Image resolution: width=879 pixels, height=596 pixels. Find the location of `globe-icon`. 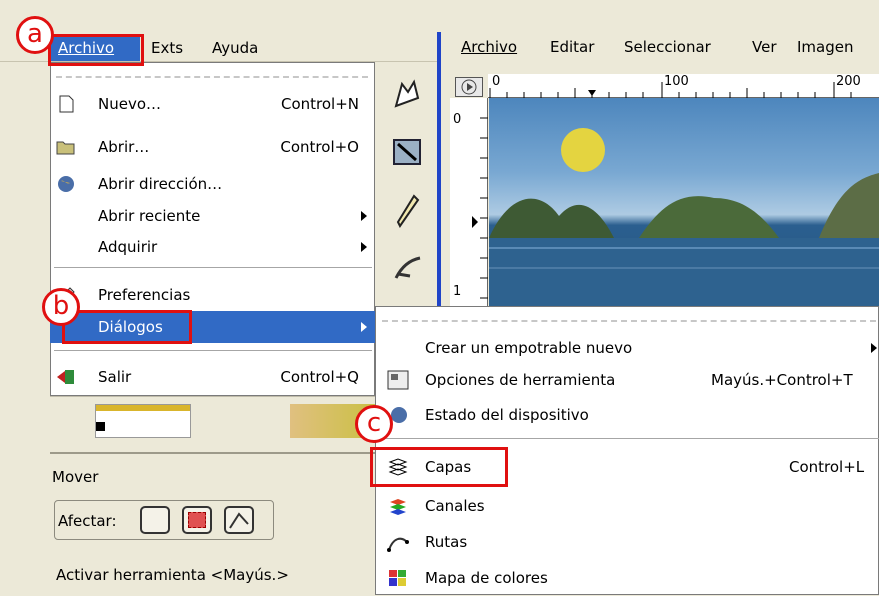

globe-icon is located at coordinates (66, 184).